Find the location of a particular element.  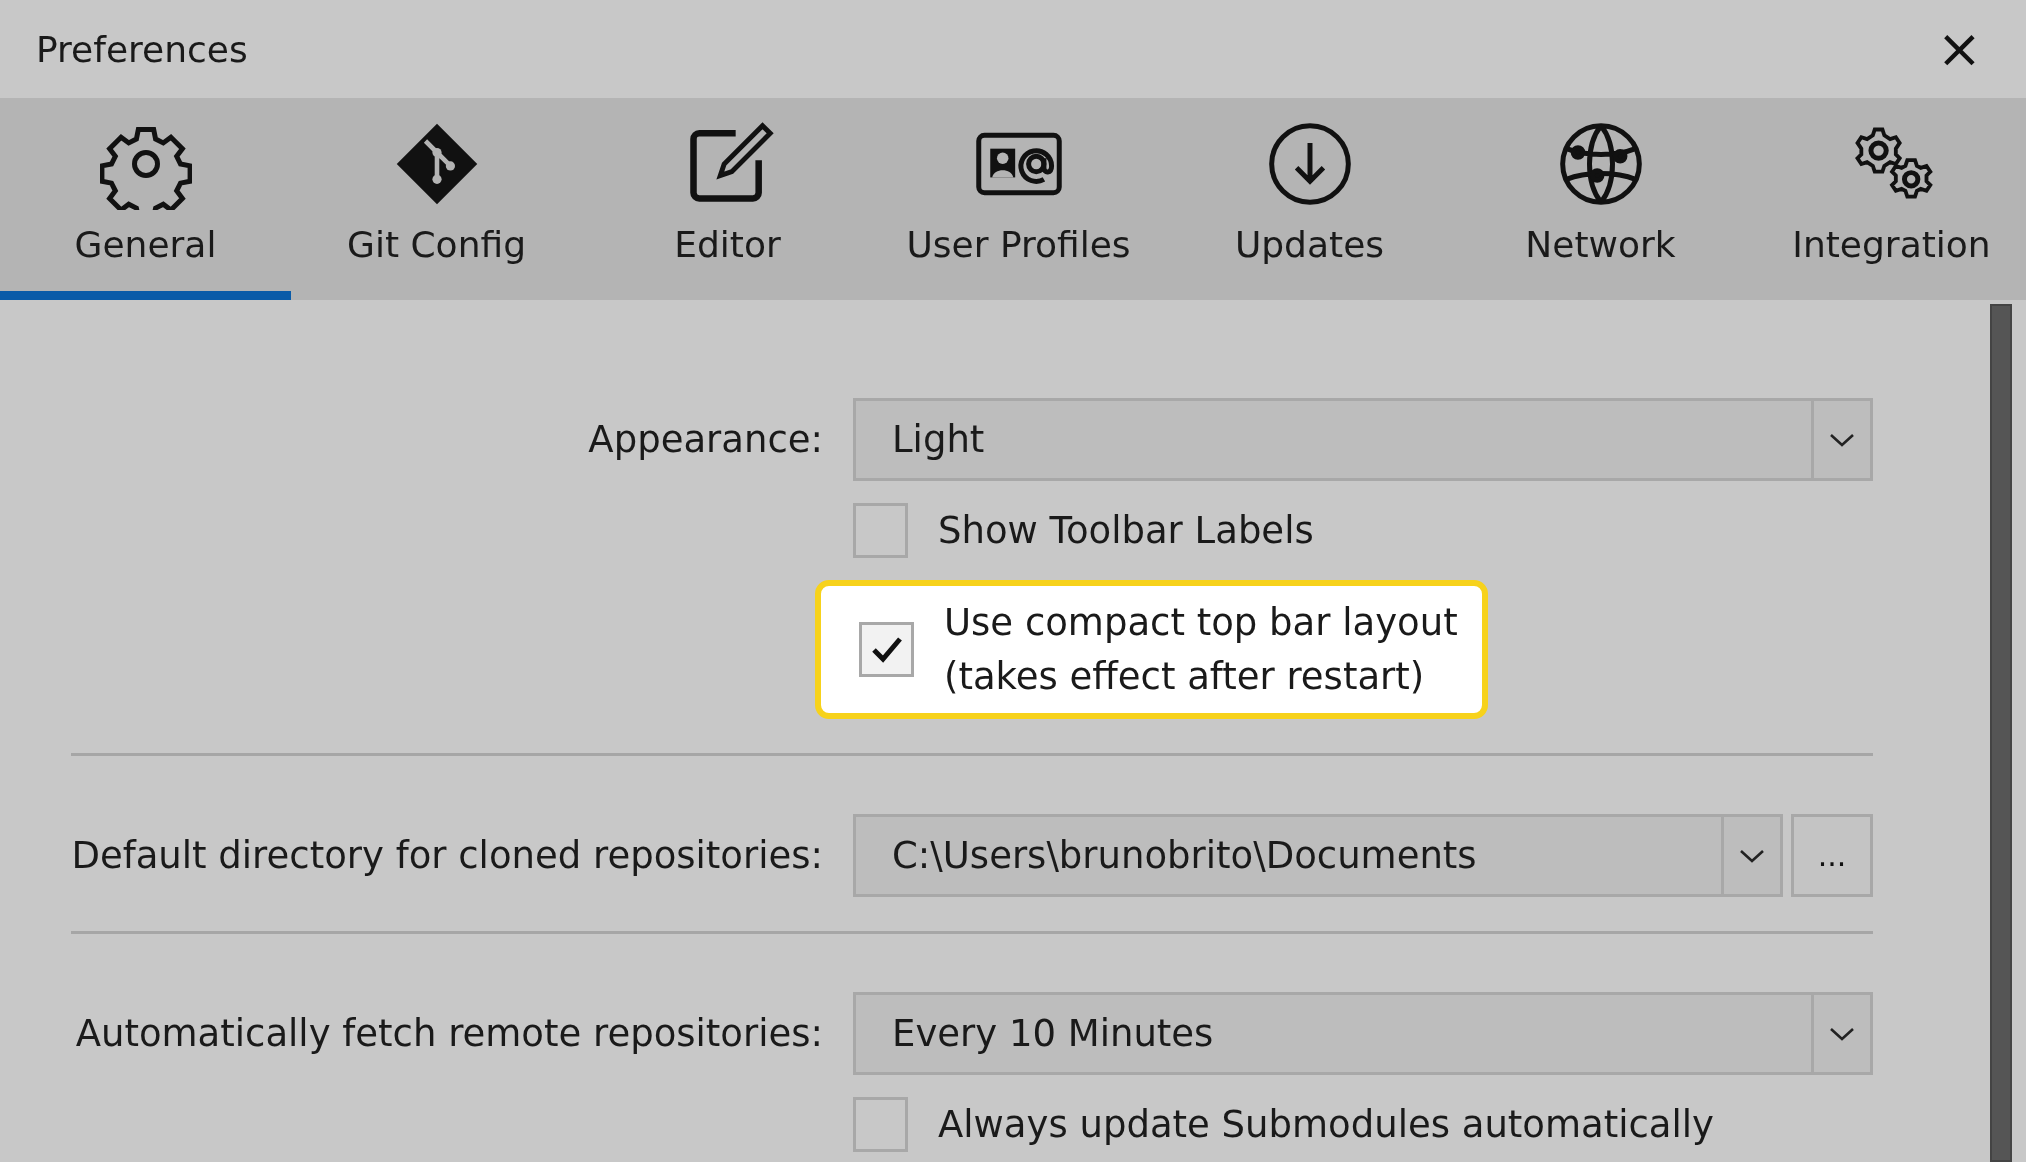

scrollbar is located at coordinates (2001, 733).